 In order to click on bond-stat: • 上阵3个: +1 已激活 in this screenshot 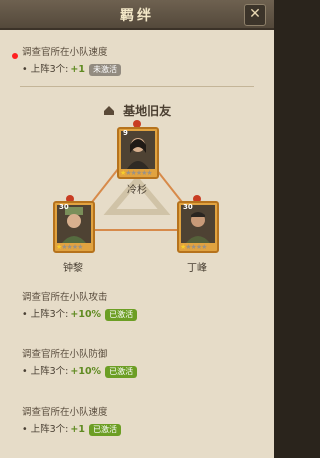, I will do `click(71, 428)`.